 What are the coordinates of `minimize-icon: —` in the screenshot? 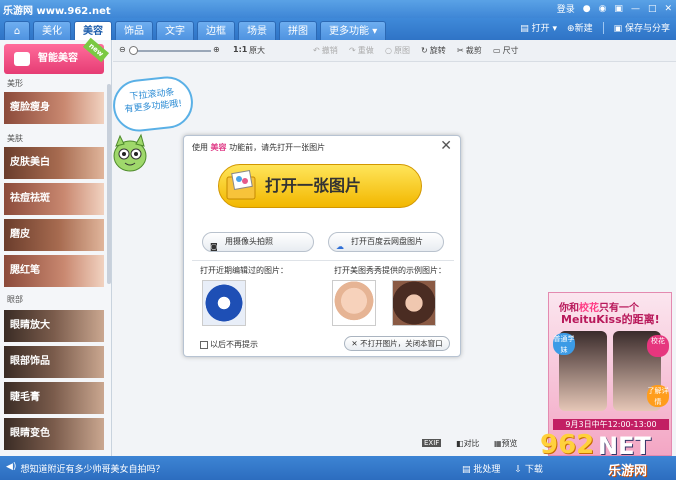 It's located at (635, 9).